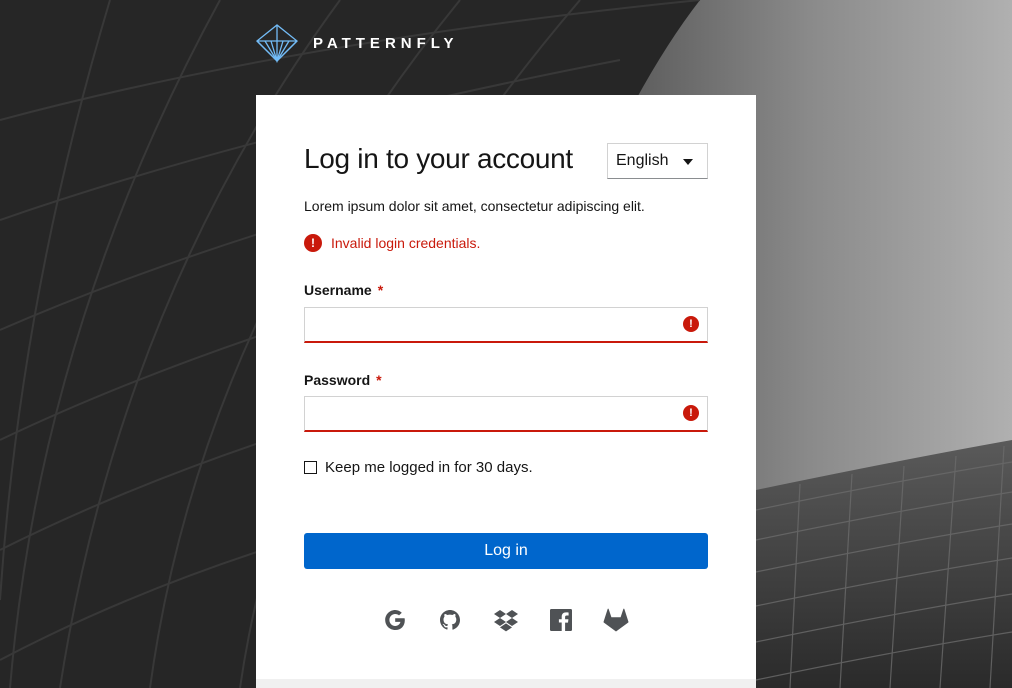 This screenshot has height=688, width=1012. What do you see at coordinates (386, 43) in the screenshot?
I see `brand-name: PATTERNFLY` at bounding box center [386, 43].